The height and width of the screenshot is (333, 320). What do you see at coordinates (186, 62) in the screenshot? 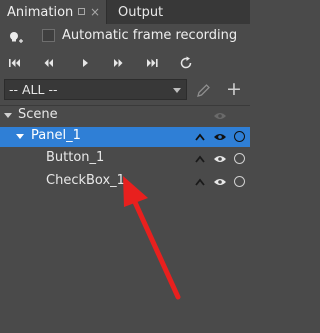
I see `loop-icon` at bounding box center [186, 62].